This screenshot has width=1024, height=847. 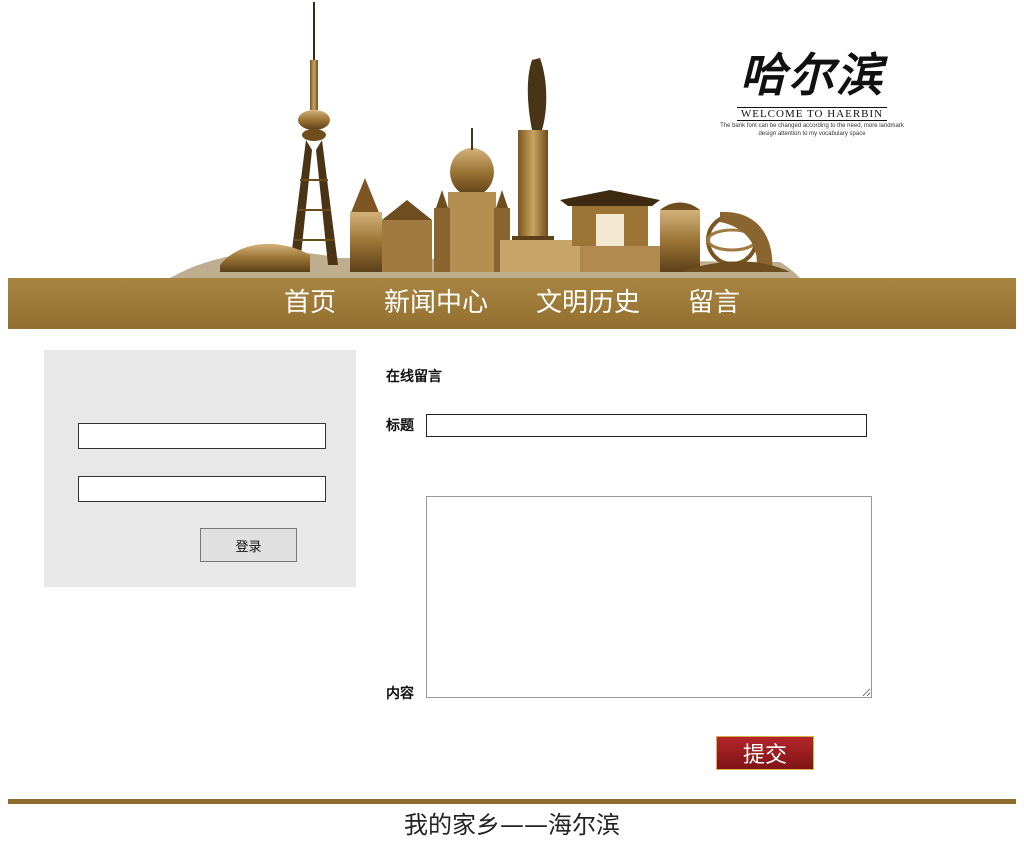 What do you see at coordinates (812, 134) in the screenshot?
I see `logo-subtext-line2: design attention to my vocabulary space` at bounding box center [812, 134].